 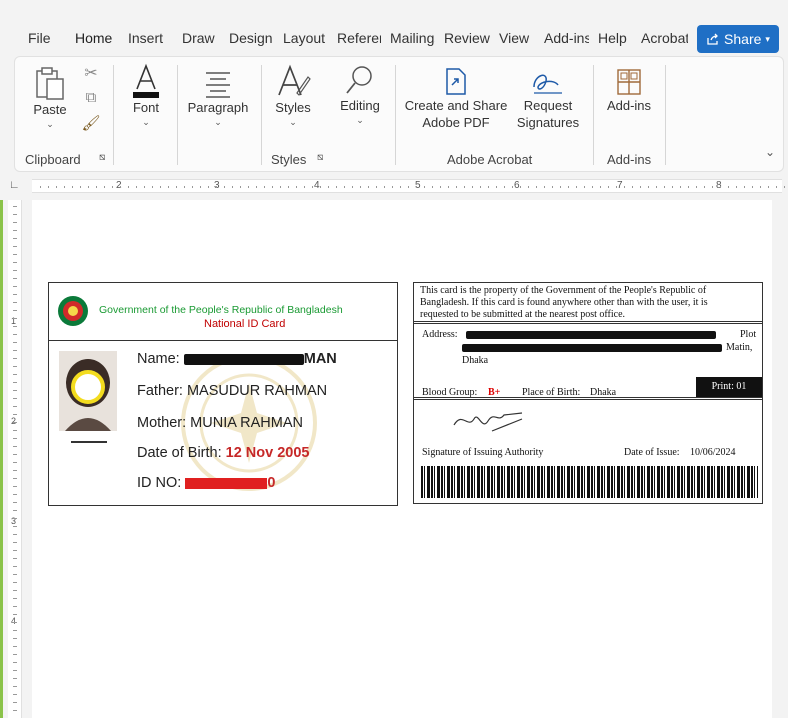 What do you see at coordinates (50, 83) in the screenshot?
I see `paste-icon` at bounding box center [50, 83].